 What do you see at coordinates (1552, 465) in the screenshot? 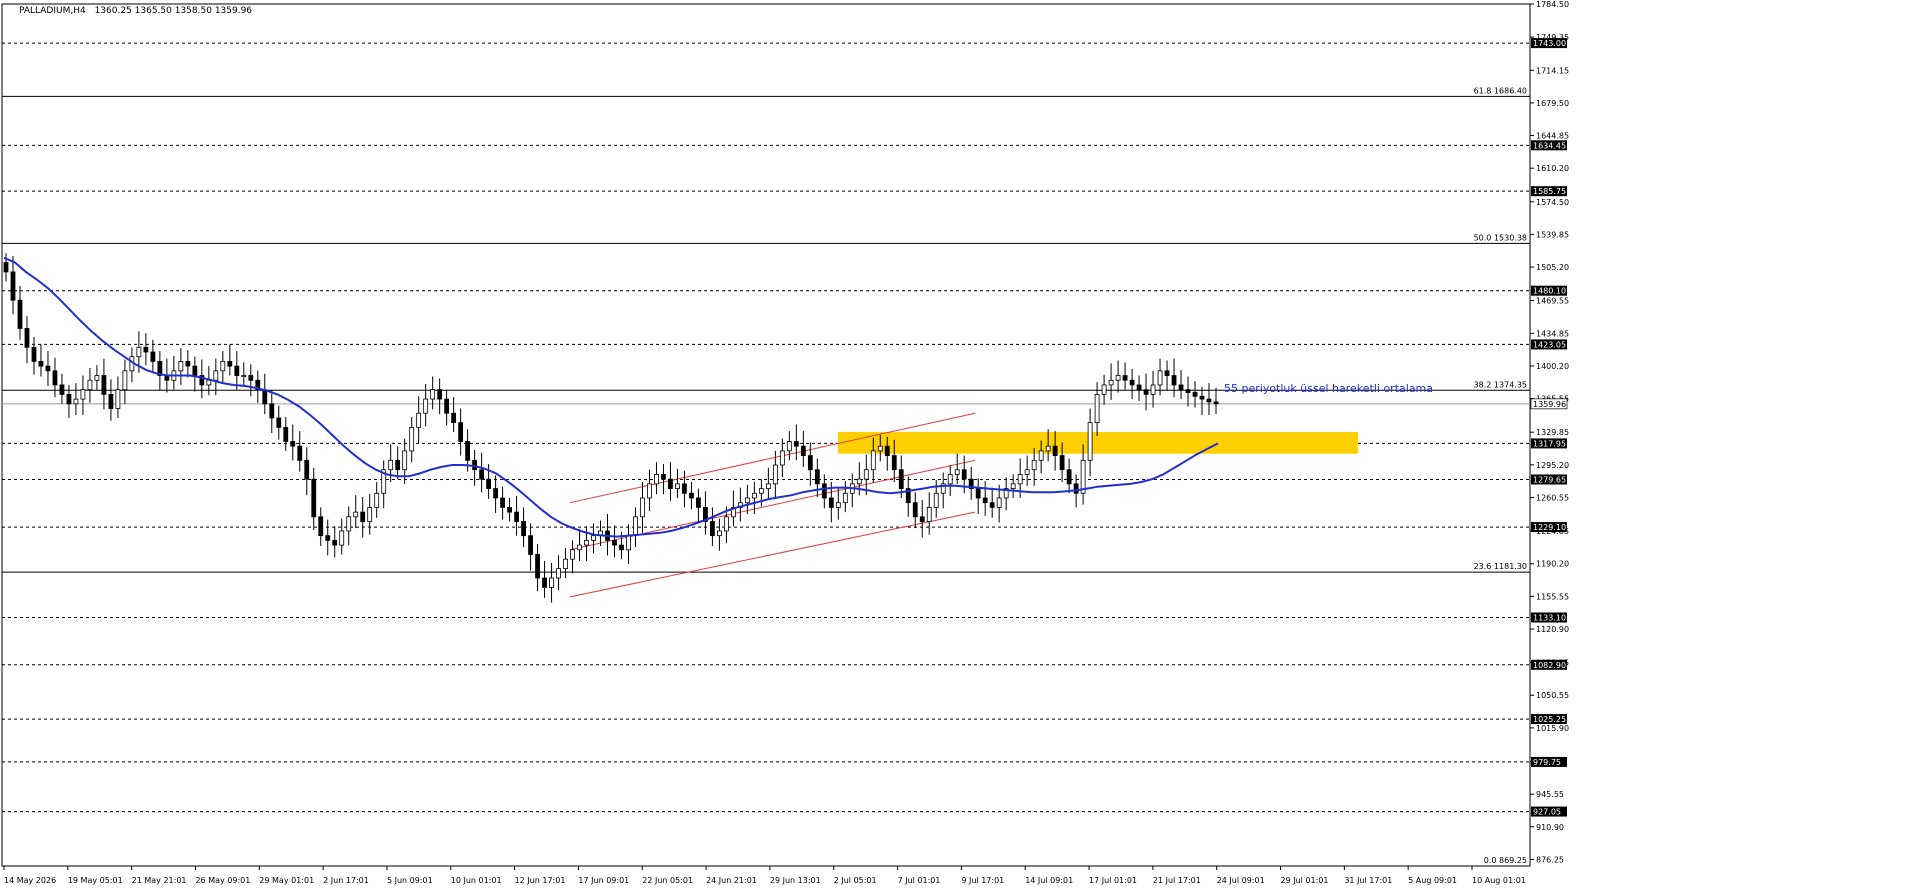
I see `y-tick-label: 1295.20` at bounding box center [1552, 465].